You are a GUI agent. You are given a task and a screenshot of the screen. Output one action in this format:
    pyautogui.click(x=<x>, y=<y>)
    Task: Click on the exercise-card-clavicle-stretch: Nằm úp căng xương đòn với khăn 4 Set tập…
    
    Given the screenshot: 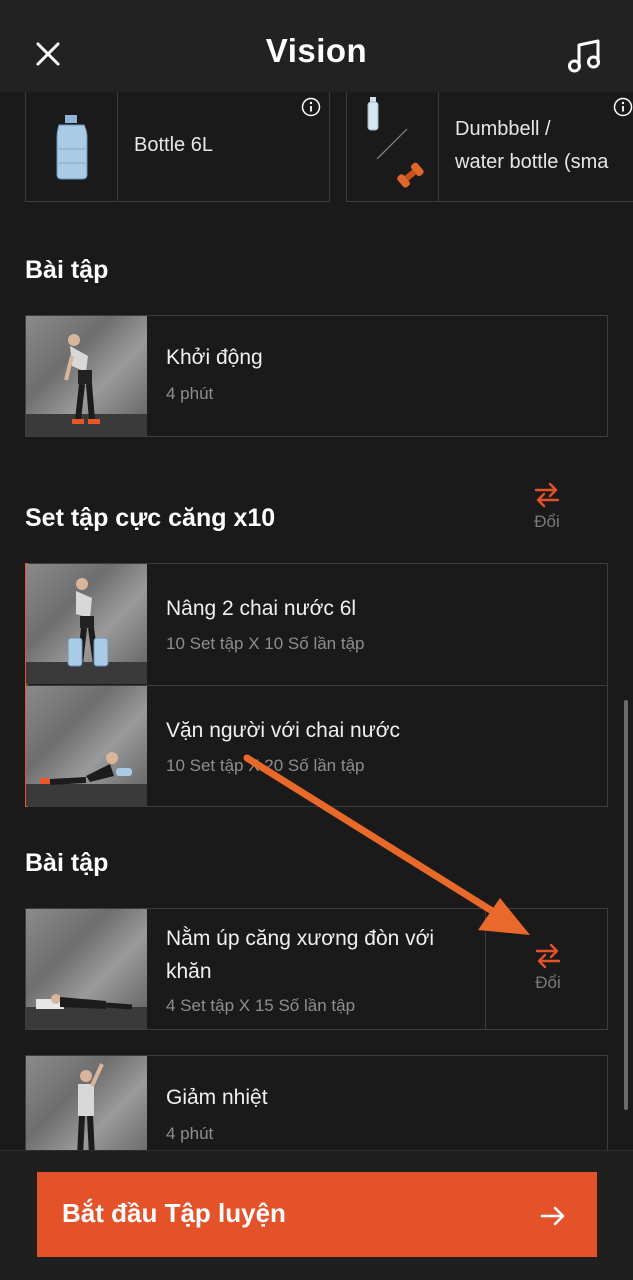 What is the action you would take?
    pyautogui.click(x=316, y=969)
    